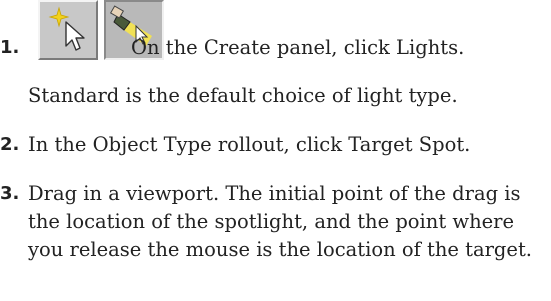 The width and height of the screenshot is (551, 301). Describe the element at coordinates (10, 47) in the screenshot. I see `step-number: 1.` at that location.